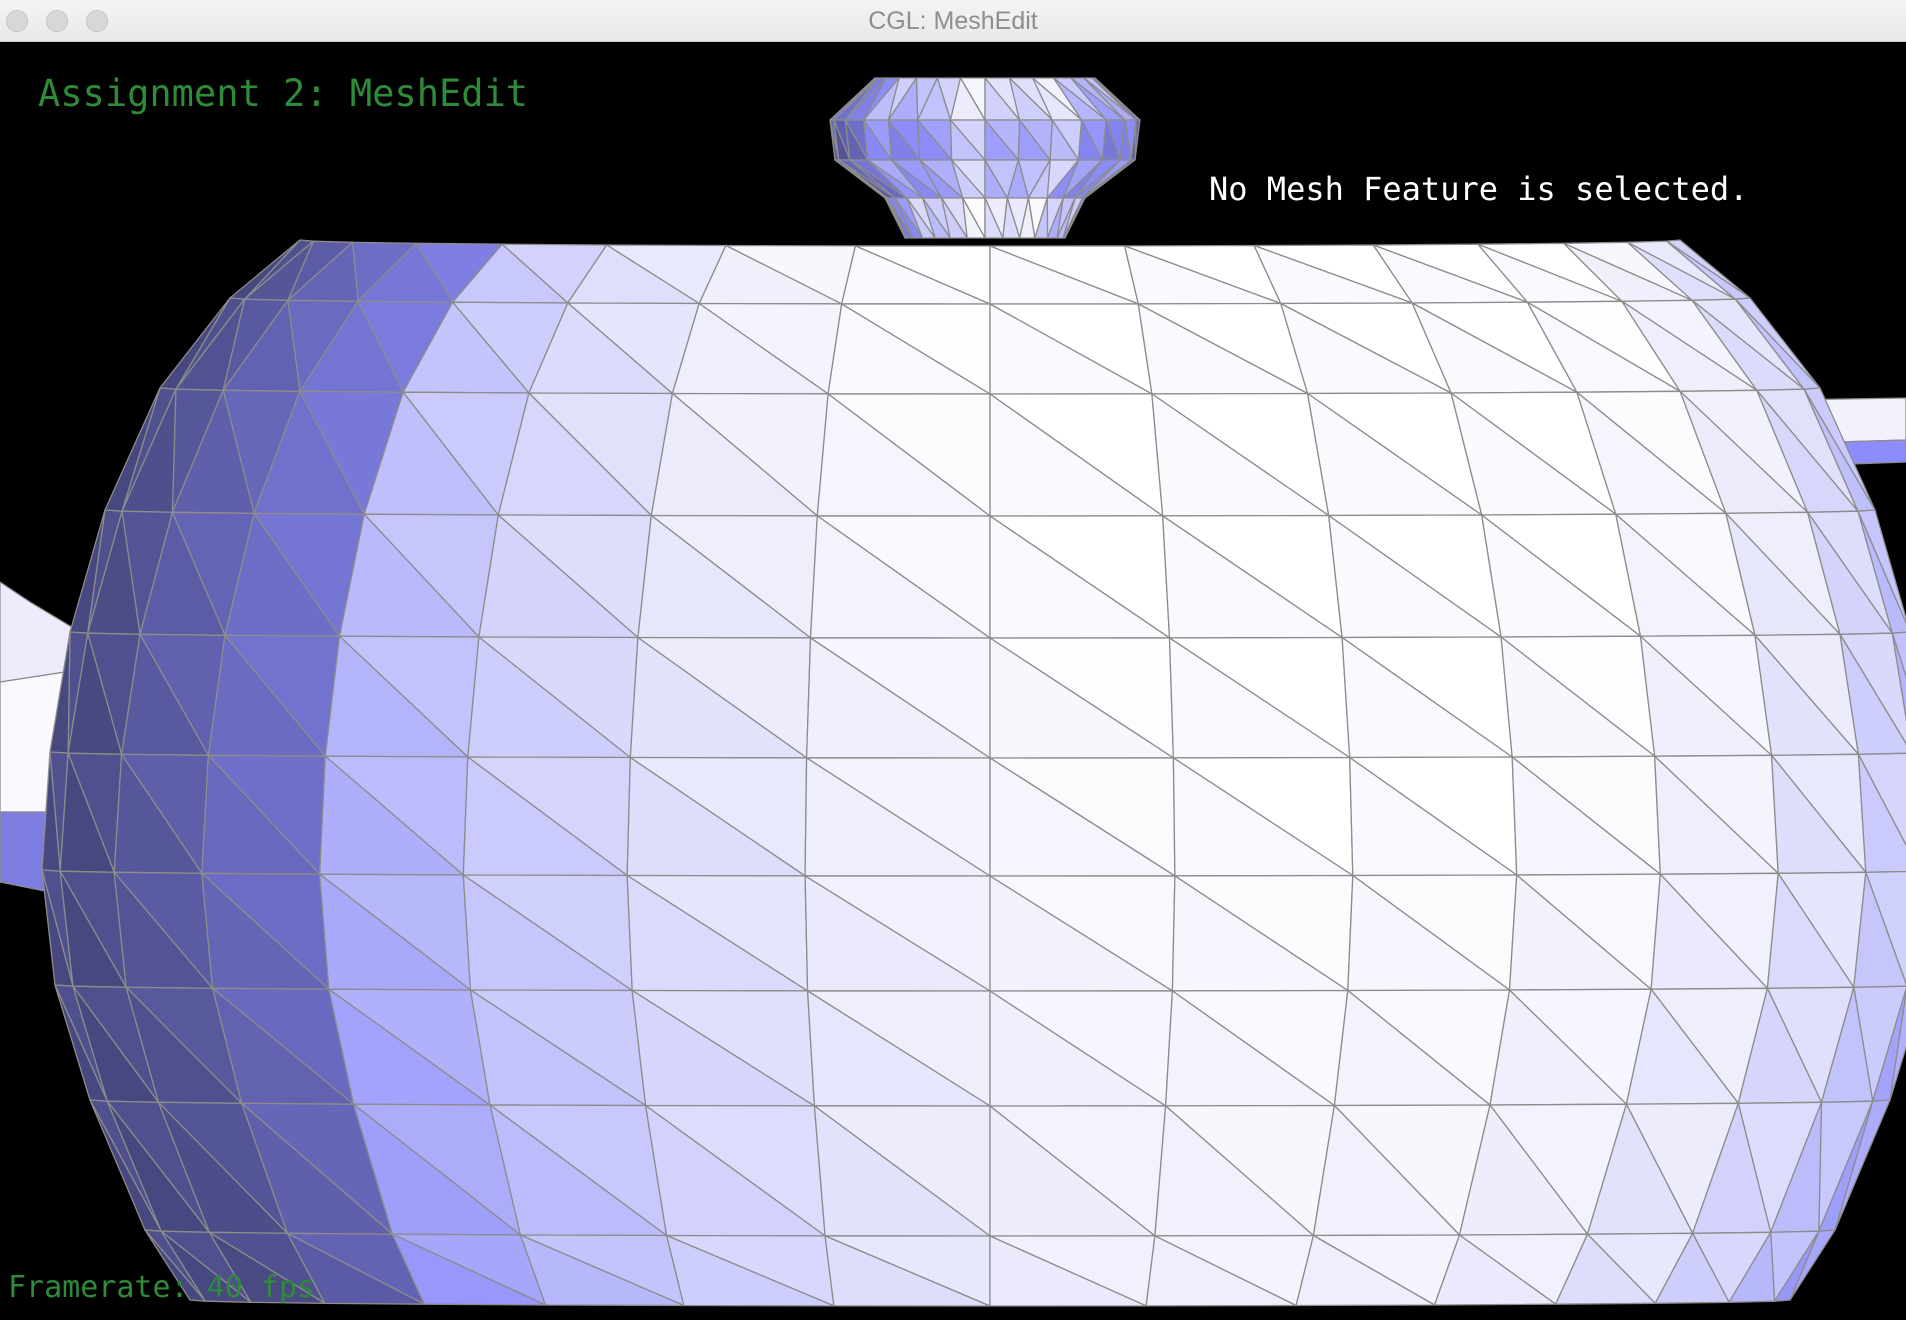 The width and height of the screenshot is (1906, 1320). Describe the element at coordinates (162, 1287) in the screenshot. I see `framerate-readout: Framerate: 40 fps` at that location.